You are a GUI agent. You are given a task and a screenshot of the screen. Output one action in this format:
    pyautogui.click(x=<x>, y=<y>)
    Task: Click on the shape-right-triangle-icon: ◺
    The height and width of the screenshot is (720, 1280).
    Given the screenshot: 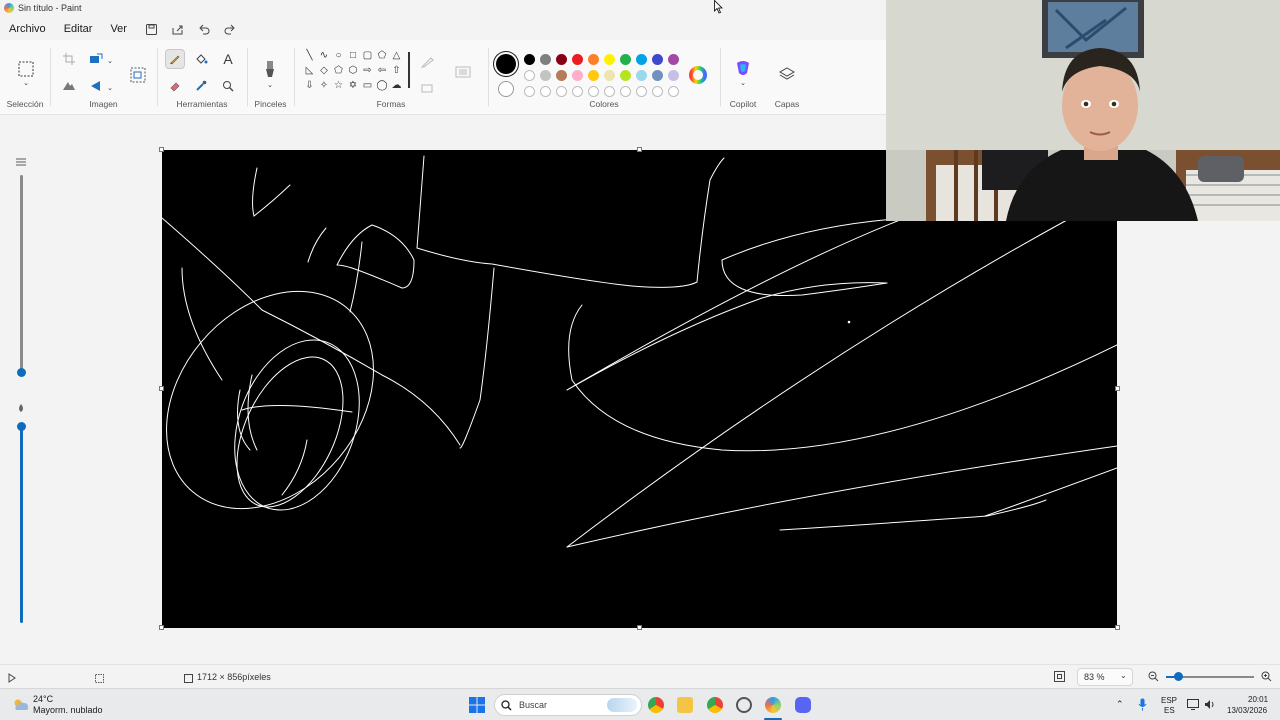 What is the action you would take?
    pyautogui.click(x=309, y=70)
    